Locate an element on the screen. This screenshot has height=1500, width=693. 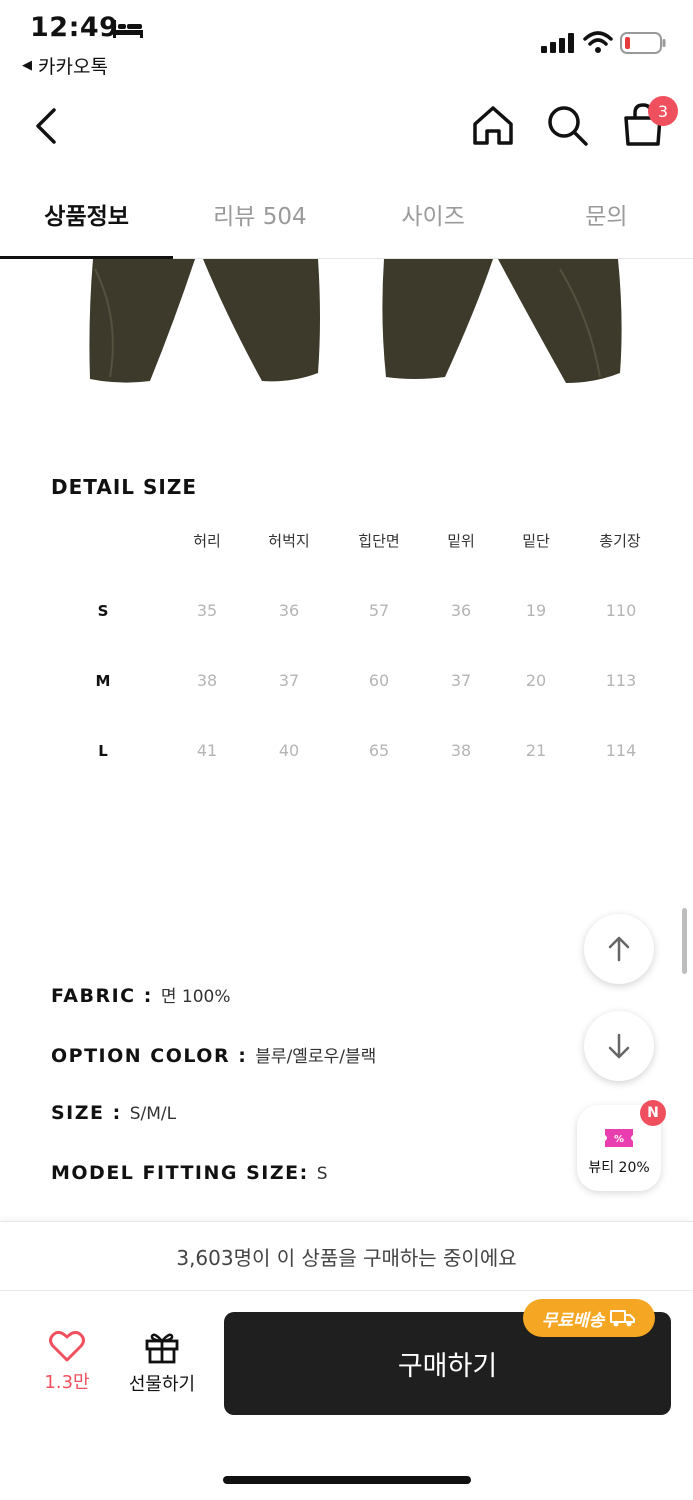
product-image is located at coordinates (355, 321).